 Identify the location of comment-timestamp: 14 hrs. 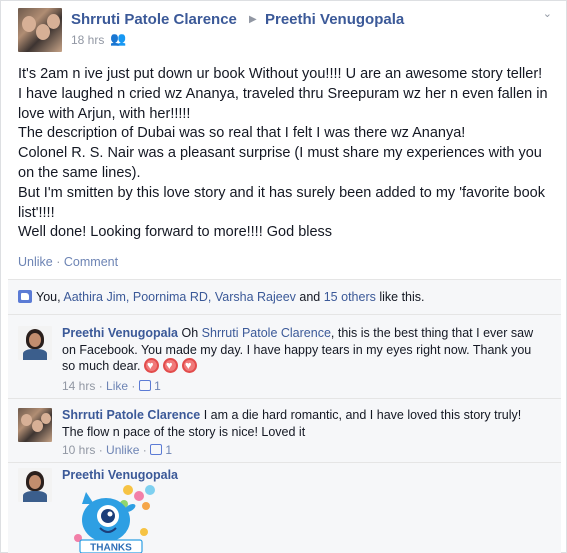
(78, 386).